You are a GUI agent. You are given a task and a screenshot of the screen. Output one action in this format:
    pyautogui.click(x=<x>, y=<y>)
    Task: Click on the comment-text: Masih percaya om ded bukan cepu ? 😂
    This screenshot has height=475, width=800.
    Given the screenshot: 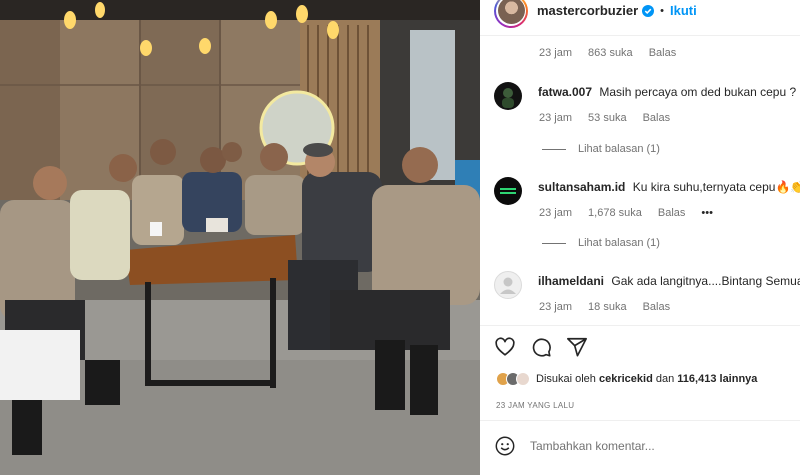 What is the action you would take?
    pyautogui.click(x=699, y=92)
    